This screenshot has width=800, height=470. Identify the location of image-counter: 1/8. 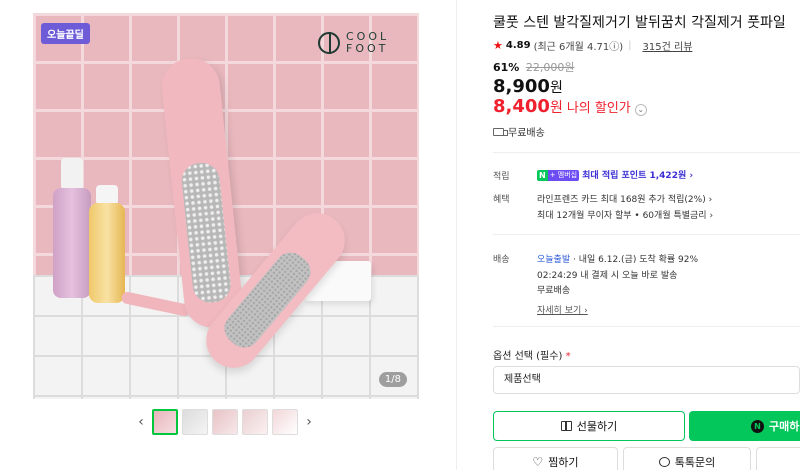
(392, 379).